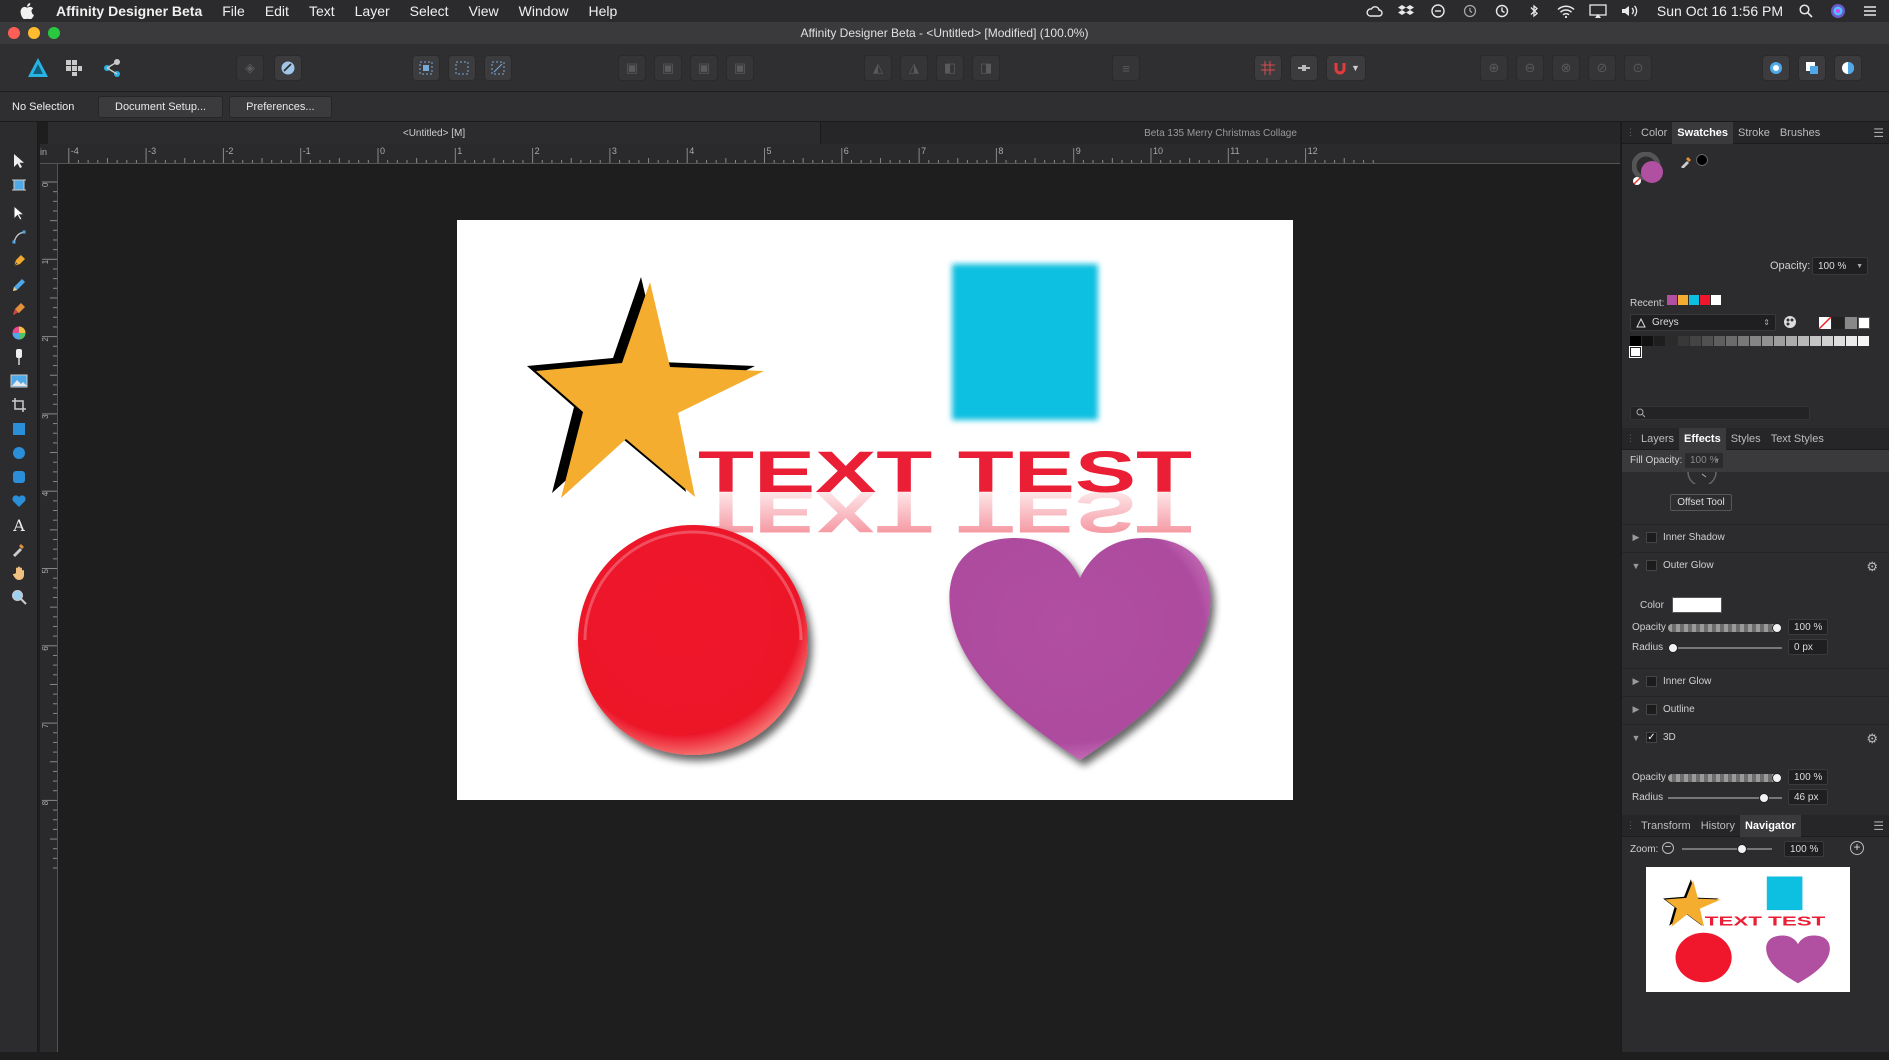  I want to click on bluetooth-icon, so click(1534, 11).